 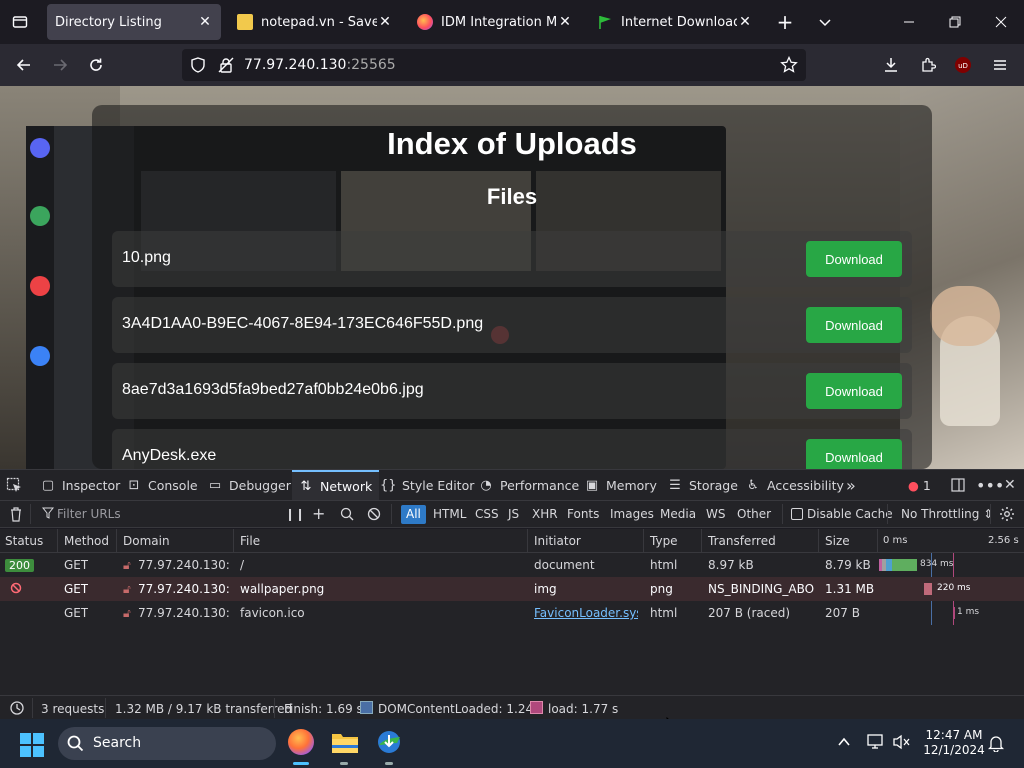 I want to click on filter-type-images: Images, so click(x=632, y=514).